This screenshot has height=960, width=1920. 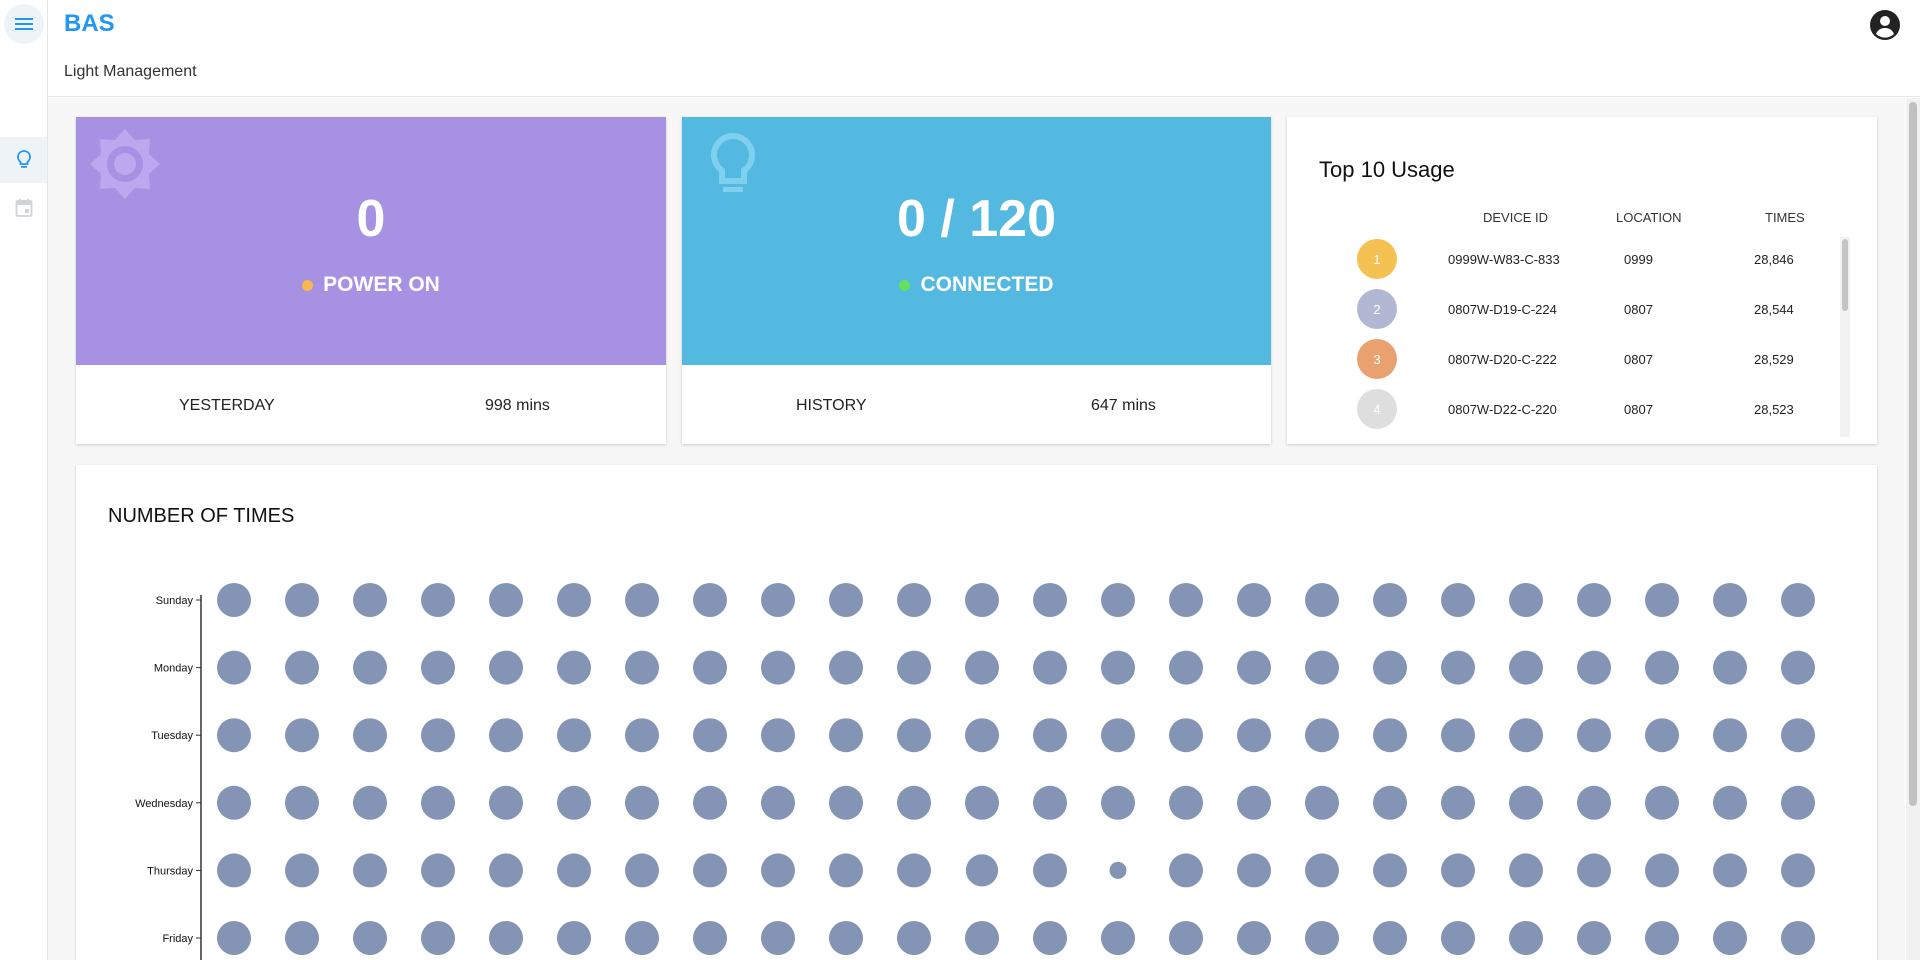 What do you see at coordinates (1913, 529) in the screenshot?
I see `page-scrollbar` at bounding box center [1913, 529].